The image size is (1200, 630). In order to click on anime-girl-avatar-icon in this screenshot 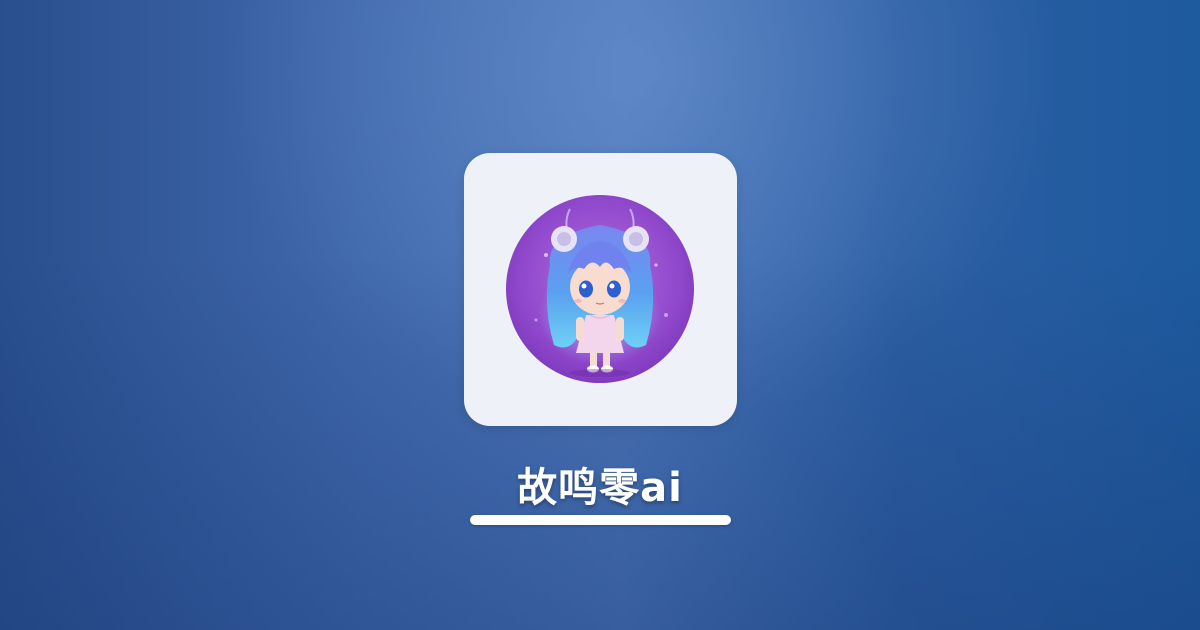, I will do `click(600, 289)`.